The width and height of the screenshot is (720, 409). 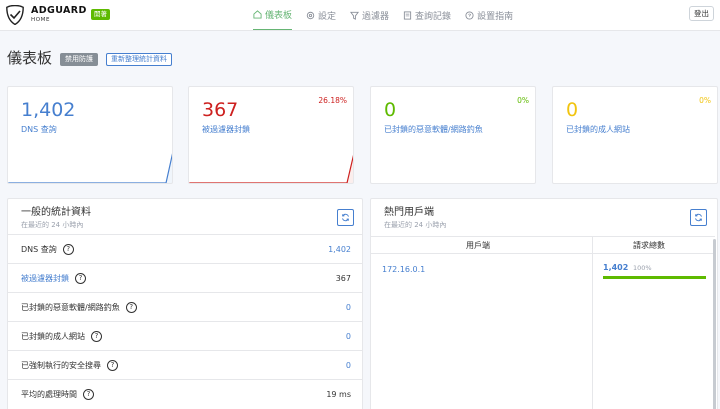 I want to click on top-header: ADGUARD HOME 開著 儀表板 設定 過濾器 查詢記錄 設置指南 登出, so click(x=360, y=15).